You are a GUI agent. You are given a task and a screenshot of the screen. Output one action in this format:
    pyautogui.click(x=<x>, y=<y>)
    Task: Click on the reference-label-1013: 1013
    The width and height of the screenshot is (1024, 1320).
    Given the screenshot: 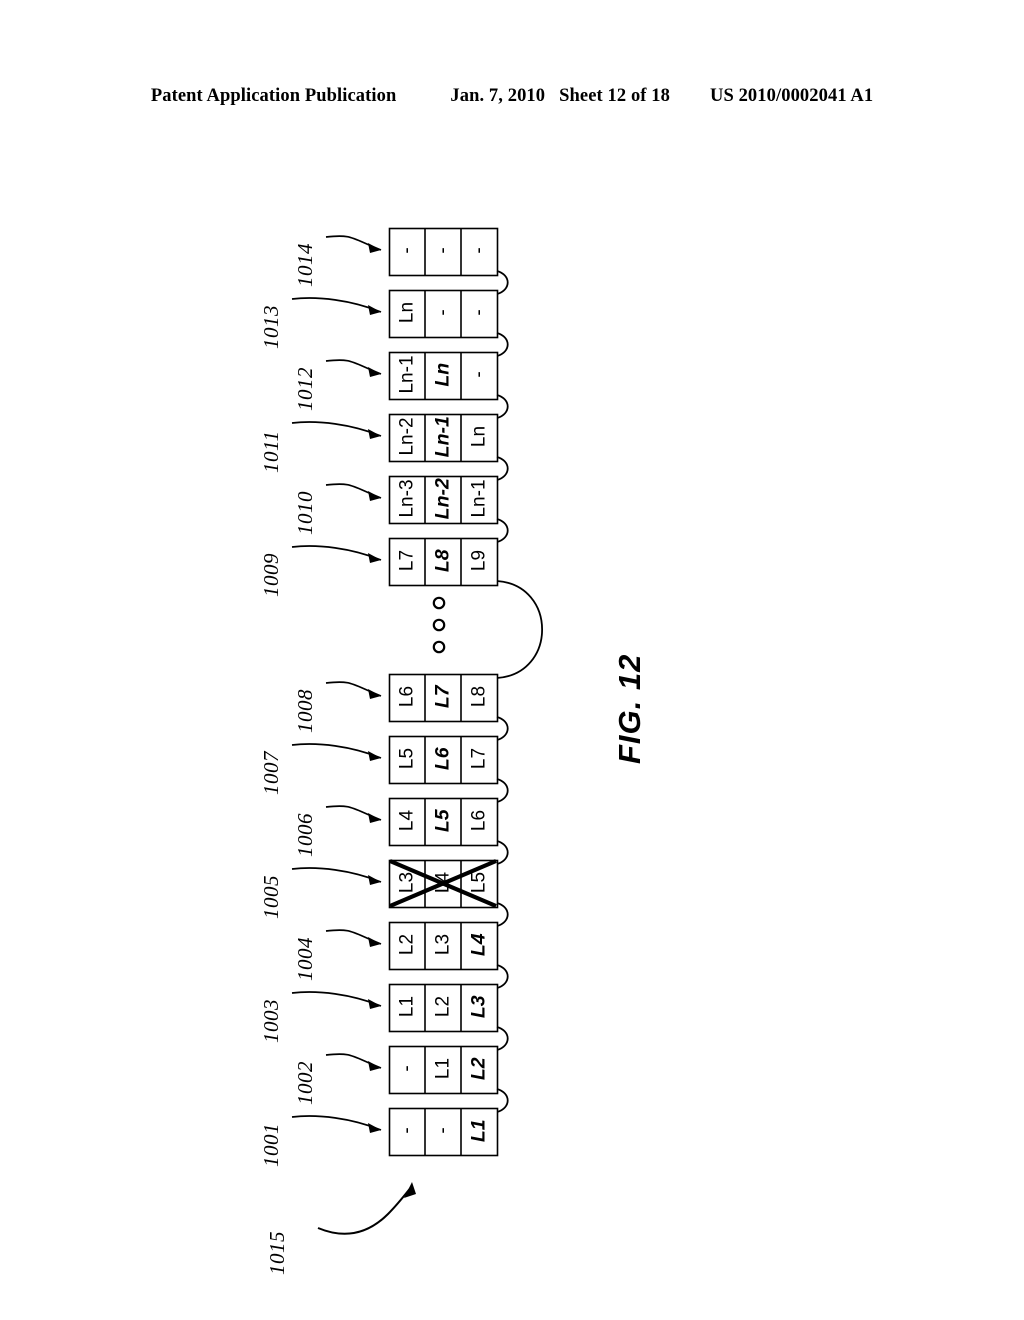 What is the action you would take?
    pyautogui.click(x=271, y=327)
    